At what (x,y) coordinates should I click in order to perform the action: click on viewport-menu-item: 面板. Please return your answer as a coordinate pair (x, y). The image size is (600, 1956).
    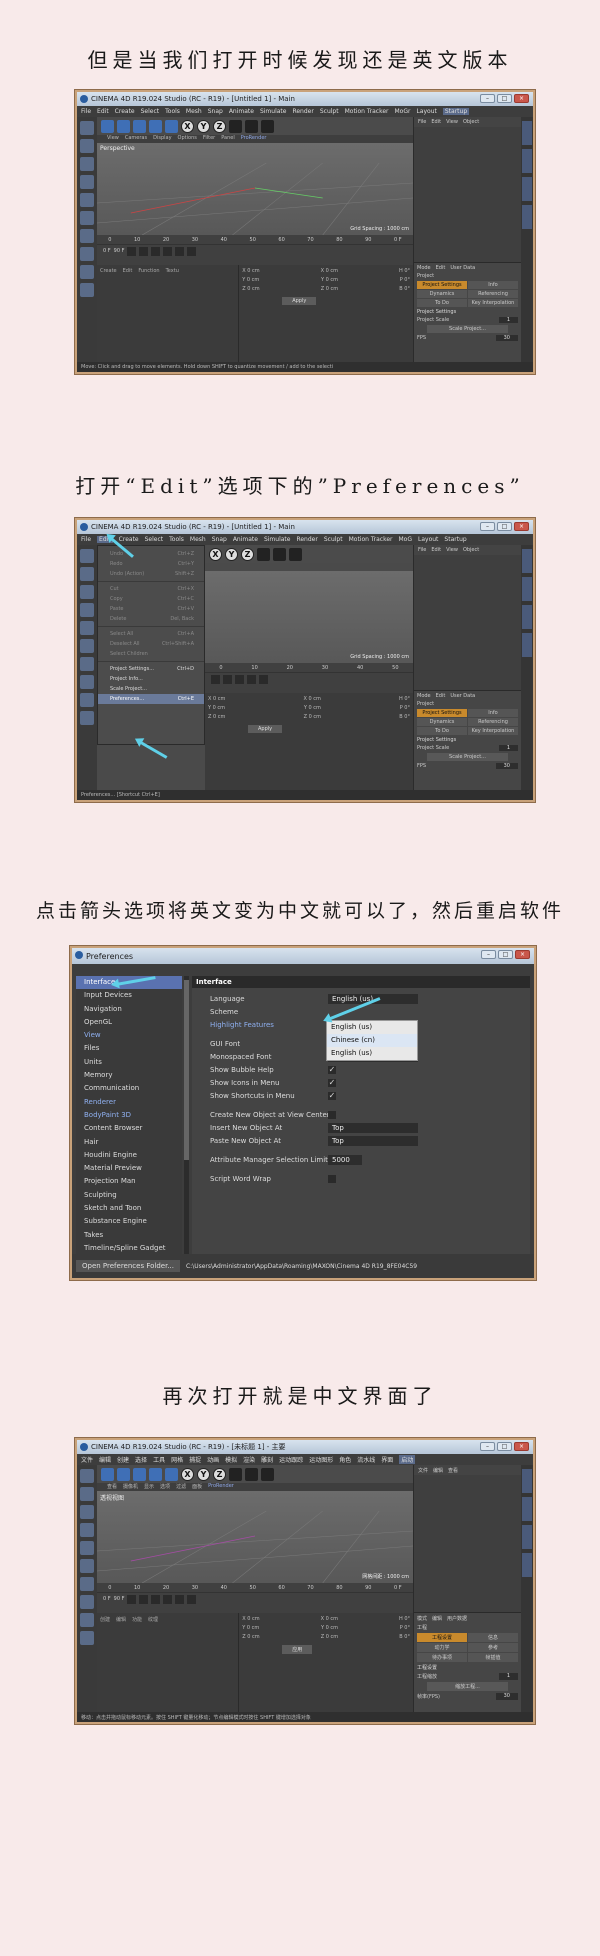
    Looking at the image, I should click on (197, 1487).